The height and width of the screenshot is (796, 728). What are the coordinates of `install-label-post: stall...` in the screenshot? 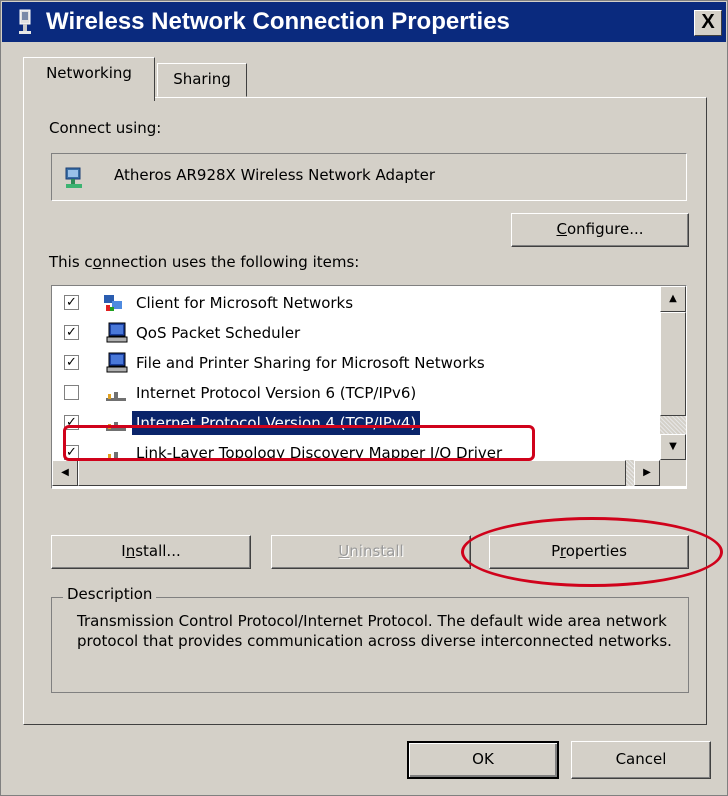 It's located at (158, 551).